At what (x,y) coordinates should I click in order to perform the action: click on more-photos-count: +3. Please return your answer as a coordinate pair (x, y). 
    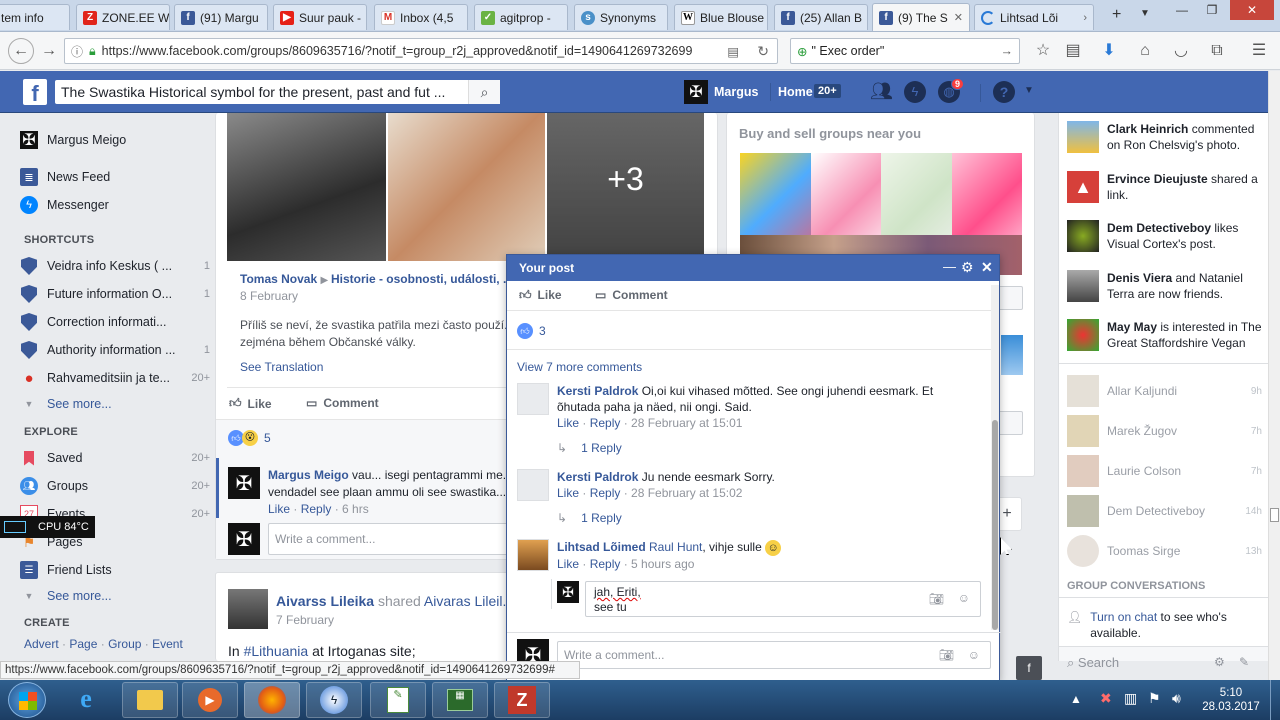
    Looking at the image, I should click on (625, 179).